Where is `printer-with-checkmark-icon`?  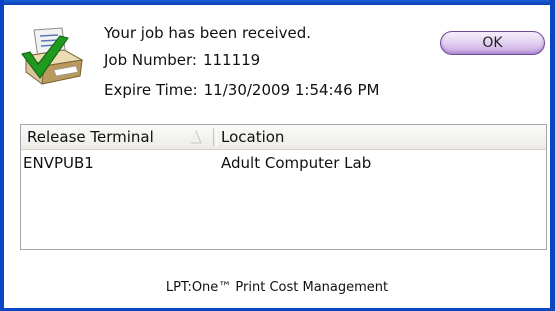 printer-with-checkmark-icon is located at coordinates (52, 56).